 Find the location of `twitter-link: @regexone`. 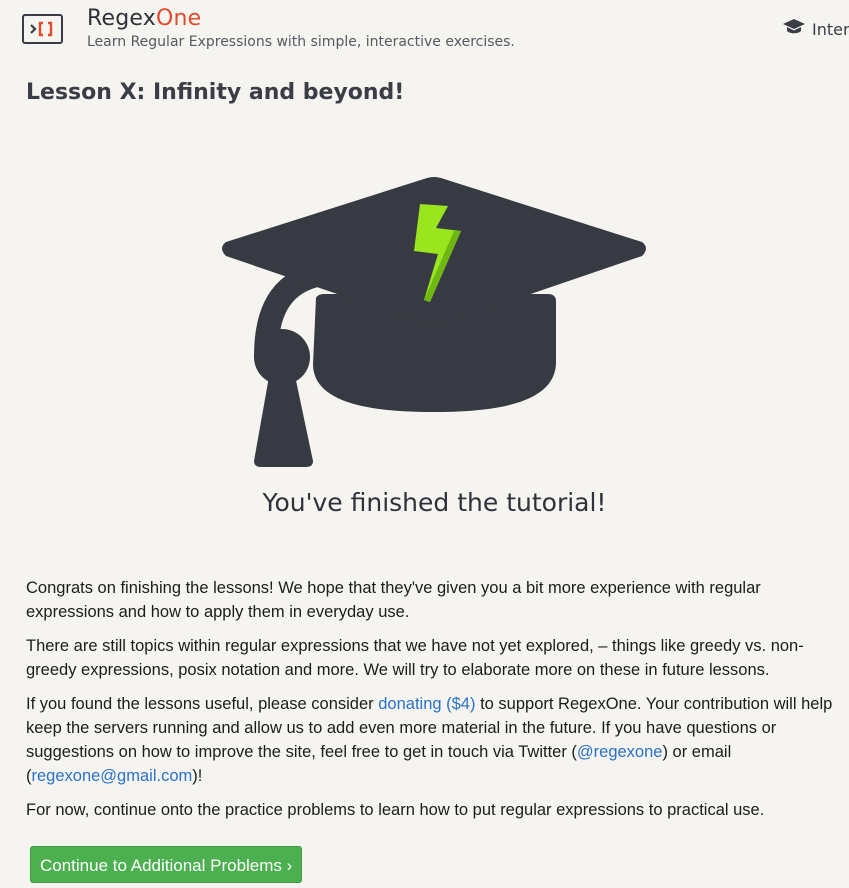

twitter-link: @regexone is located at coordinates (620, 752).